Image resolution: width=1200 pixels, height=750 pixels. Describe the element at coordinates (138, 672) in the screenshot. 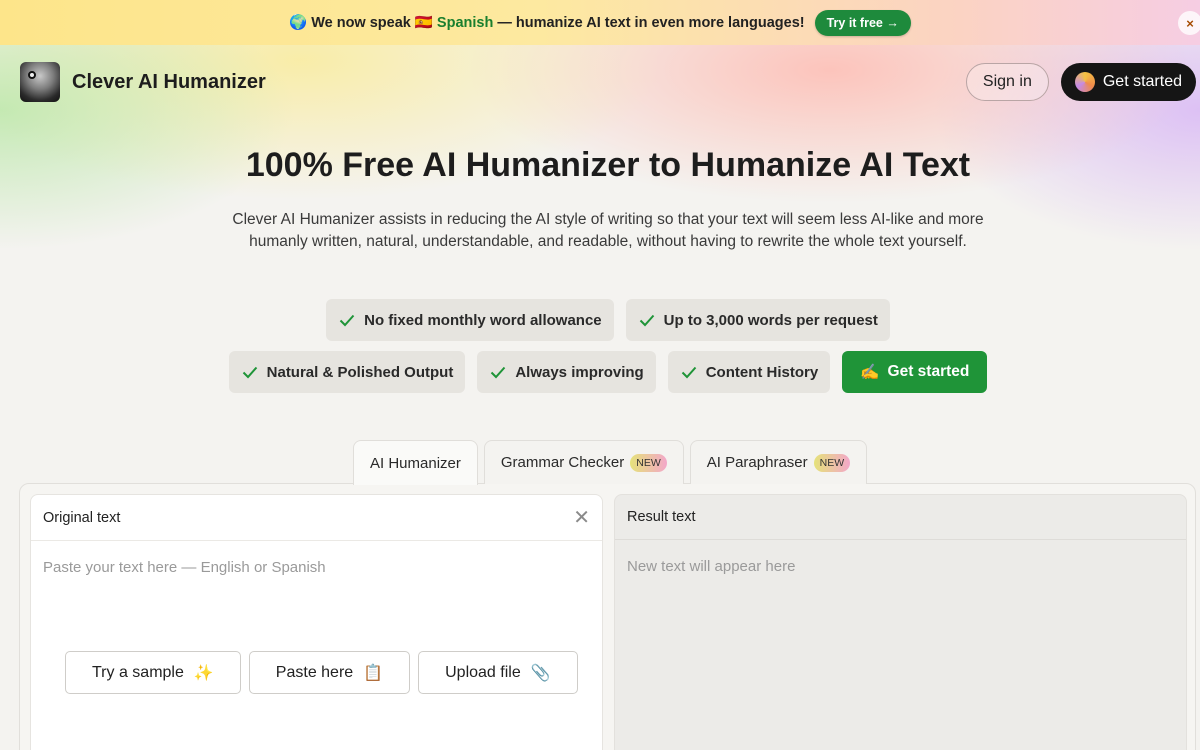

I see `try-sample-label: Try a sample` at that location.